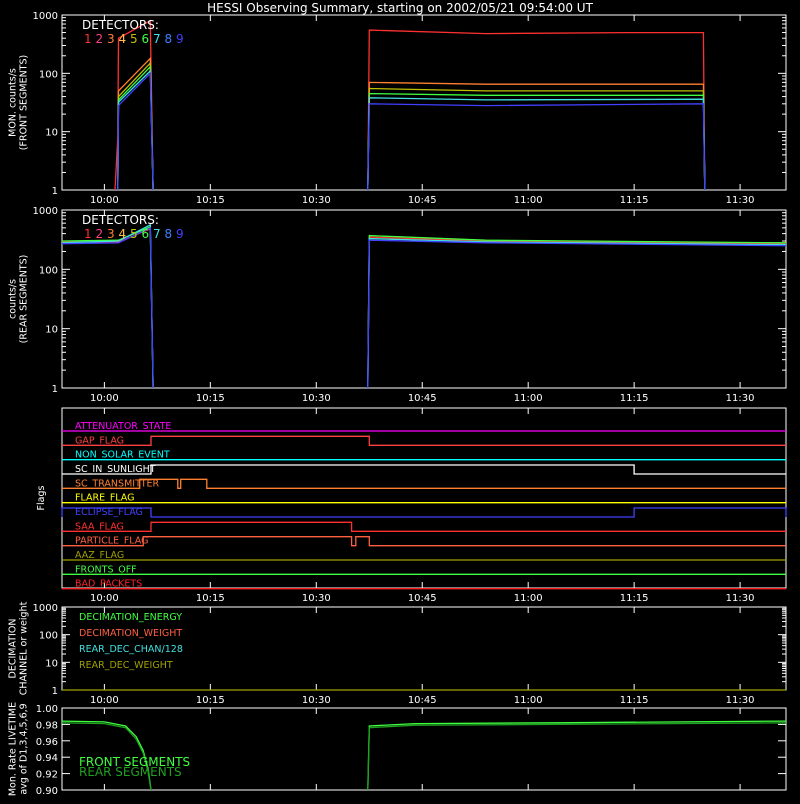 This screenshot has height=804, width=800. What do you see at coordinates (123, 426) in the screenshot?
I see `flag-label: ATTENUATOR_STATE` at bounding box center [123, 426].